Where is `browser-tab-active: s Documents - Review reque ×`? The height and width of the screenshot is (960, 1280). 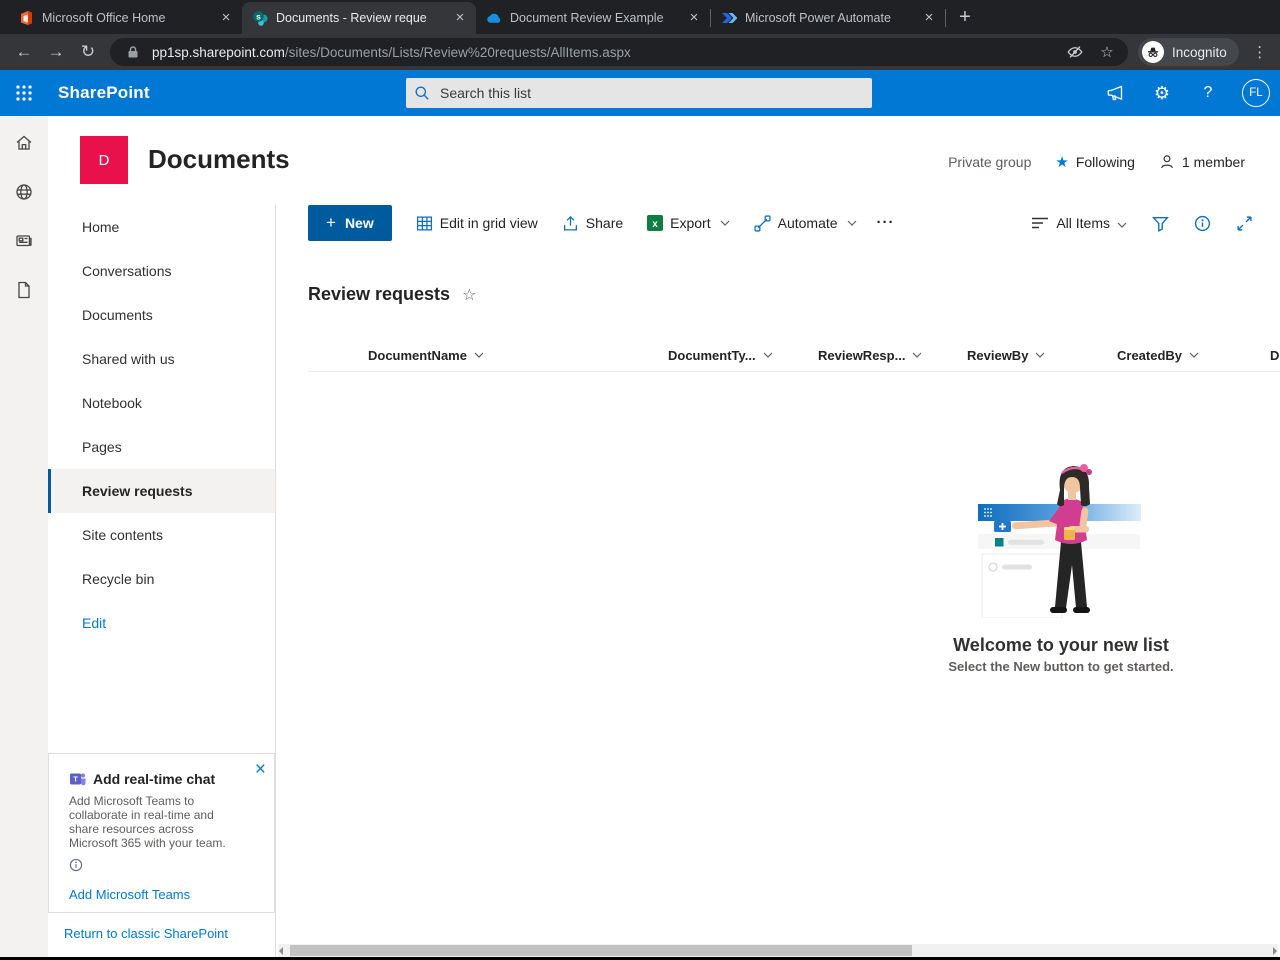
browser-tab-active: s Documents - Review reque × is located at coordinates (359, 18).